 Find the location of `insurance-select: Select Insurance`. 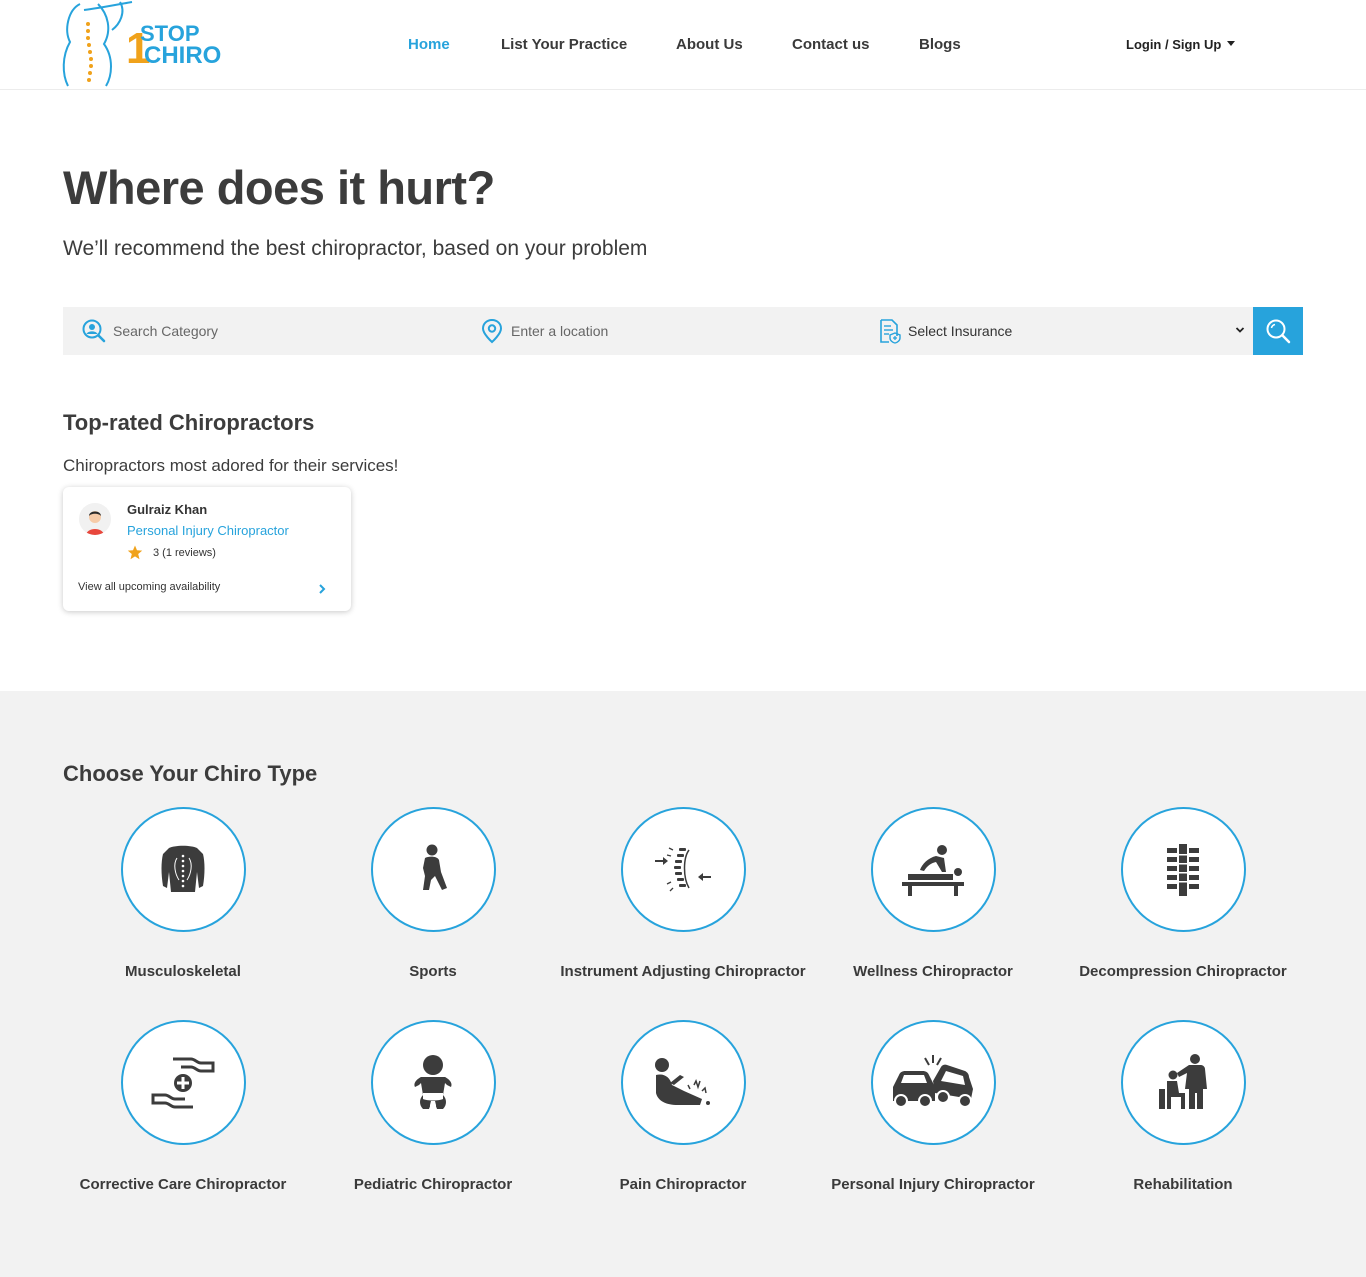

insurance-select: Select Insurance is located at coordinates (1064, 331).